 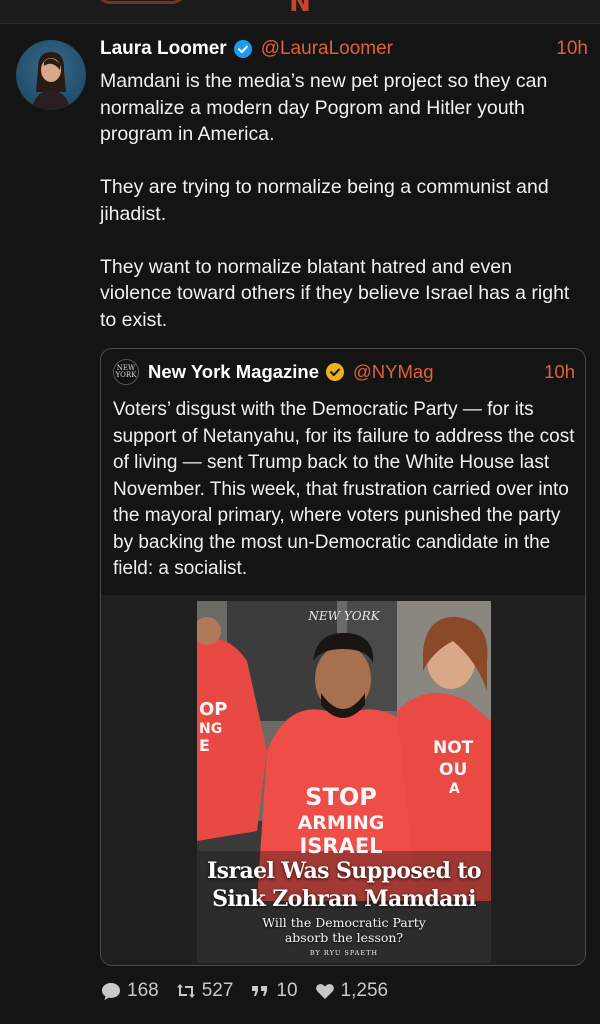 What do you see at coordinates (111, 991) in the screenshot?
I see `reply-icon` at bounding box center [111, 991].